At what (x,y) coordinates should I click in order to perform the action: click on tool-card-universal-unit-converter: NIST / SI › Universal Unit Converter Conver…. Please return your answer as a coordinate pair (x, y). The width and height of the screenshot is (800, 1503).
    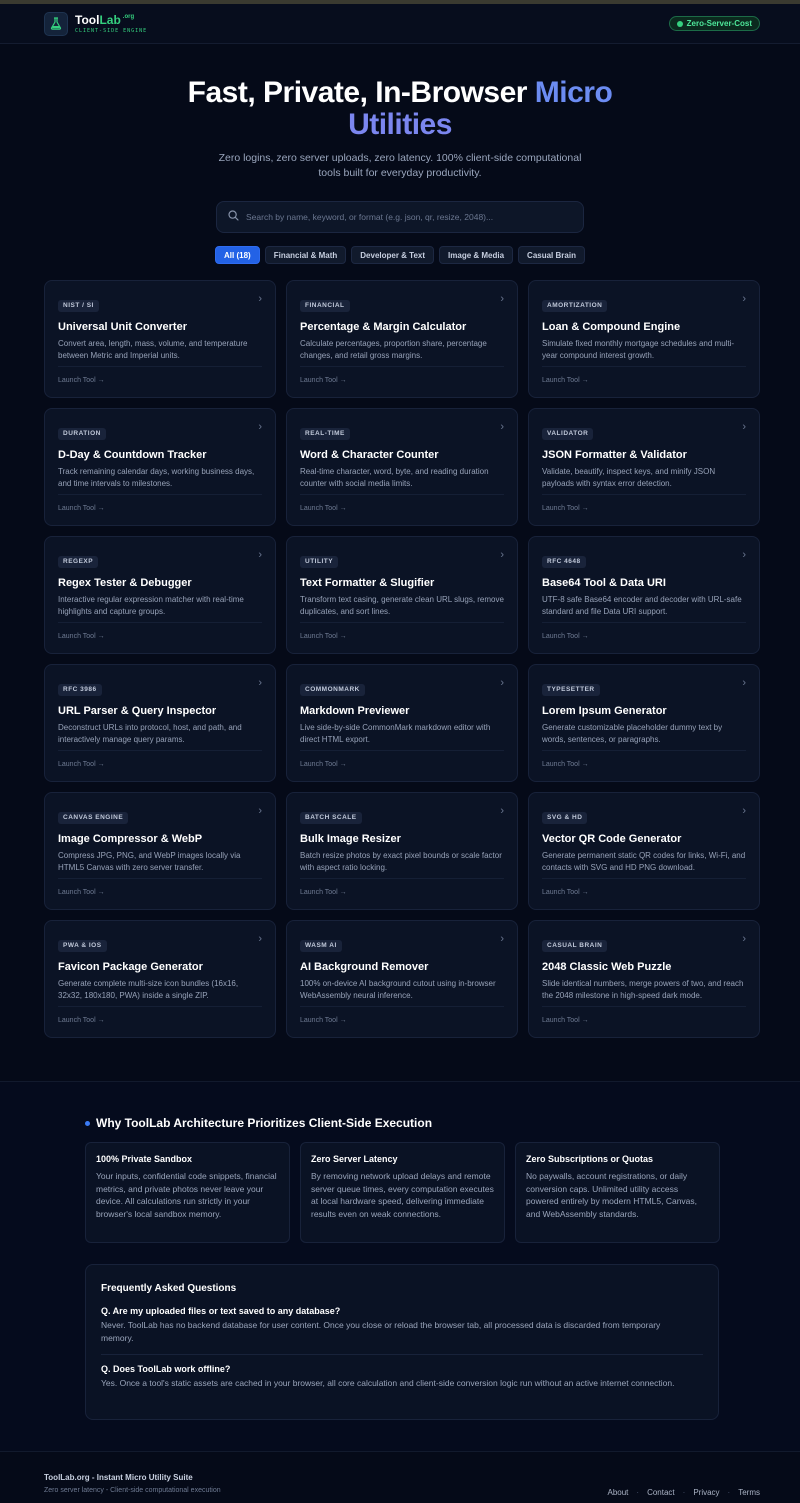
    Looking at the image, I should click on (160, 339).